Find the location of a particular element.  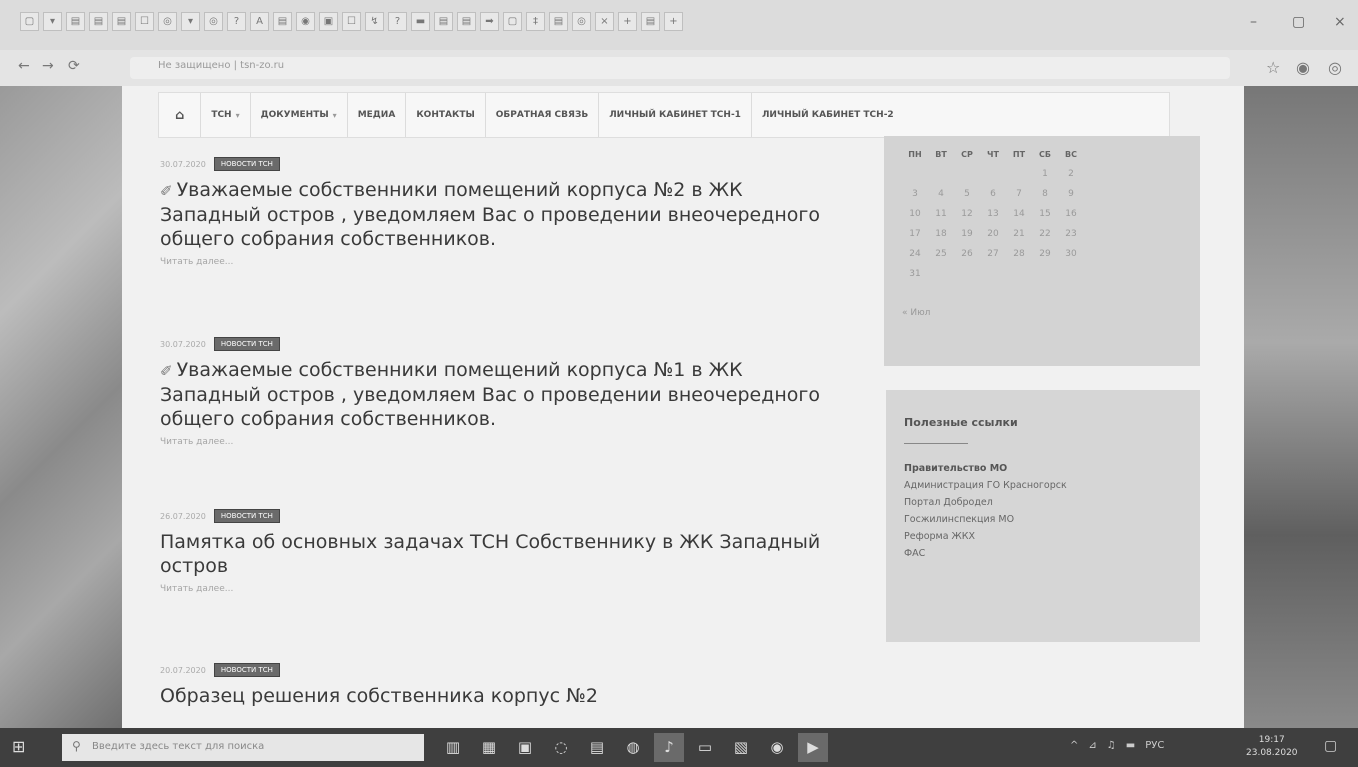

nav-item-tsn: ТСН ▾ is located at coordinates (226, 115).